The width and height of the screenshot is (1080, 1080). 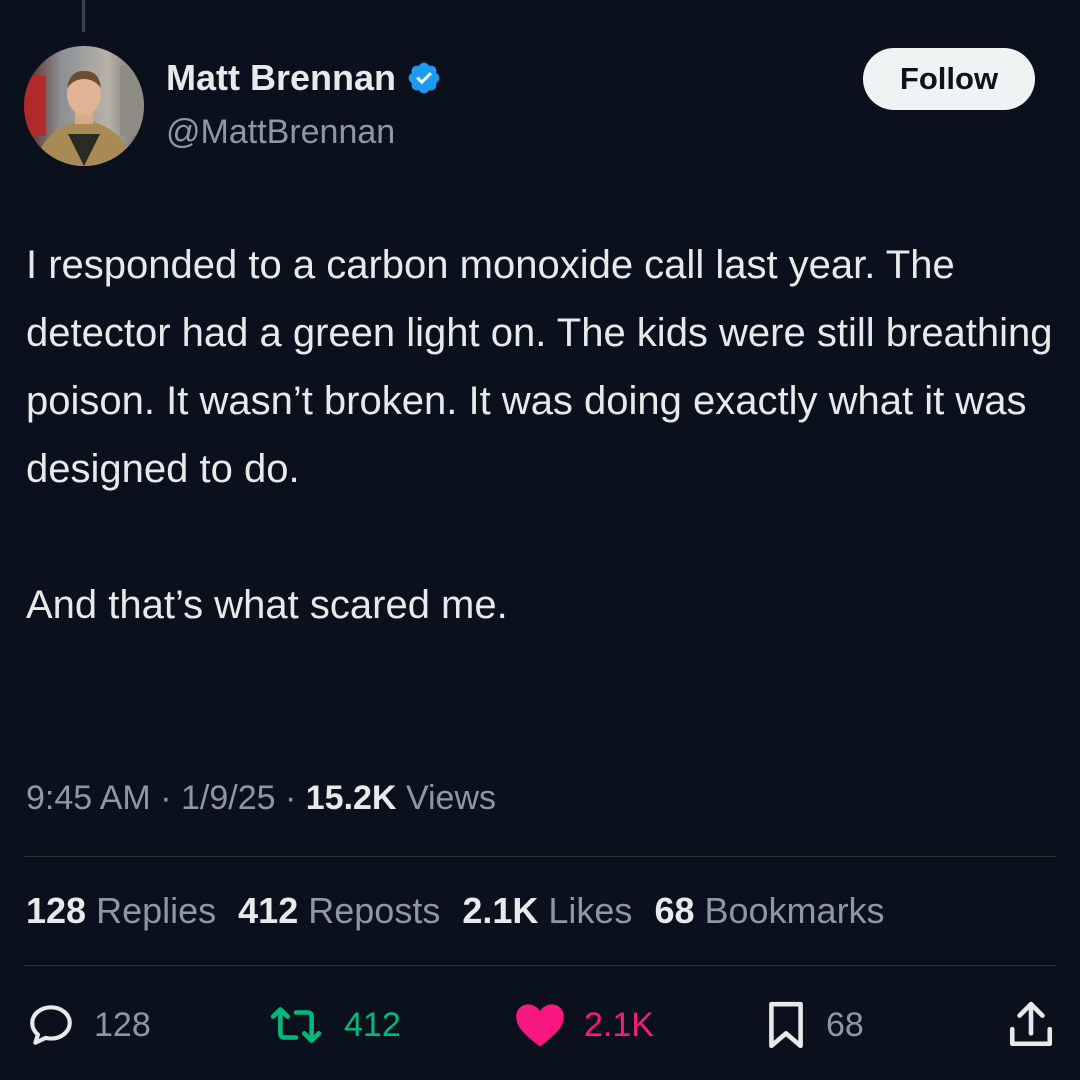 What do you see at coordinates (281, 78) in the screenshot?
I see `author-display-name: Matt Brennan` at bounding box center [281, 78].